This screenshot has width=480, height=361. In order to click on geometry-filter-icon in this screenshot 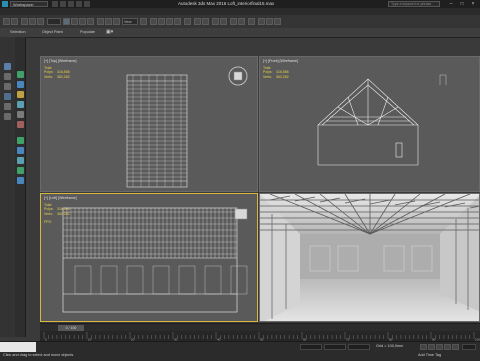, I will do `click(7, 96)`.